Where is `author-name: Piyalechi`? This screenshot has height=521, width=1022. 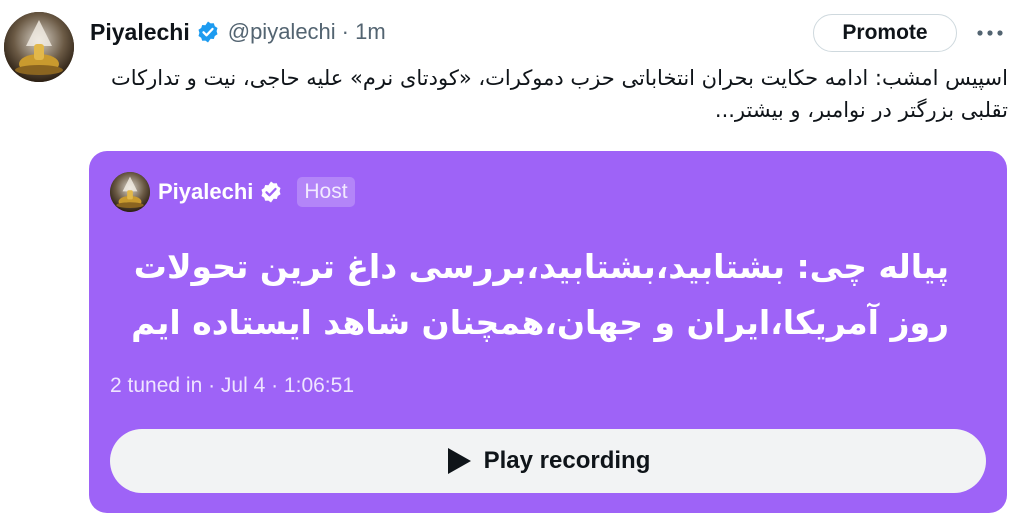
author-name: Piyalechi is located at coordinates (140, 32).